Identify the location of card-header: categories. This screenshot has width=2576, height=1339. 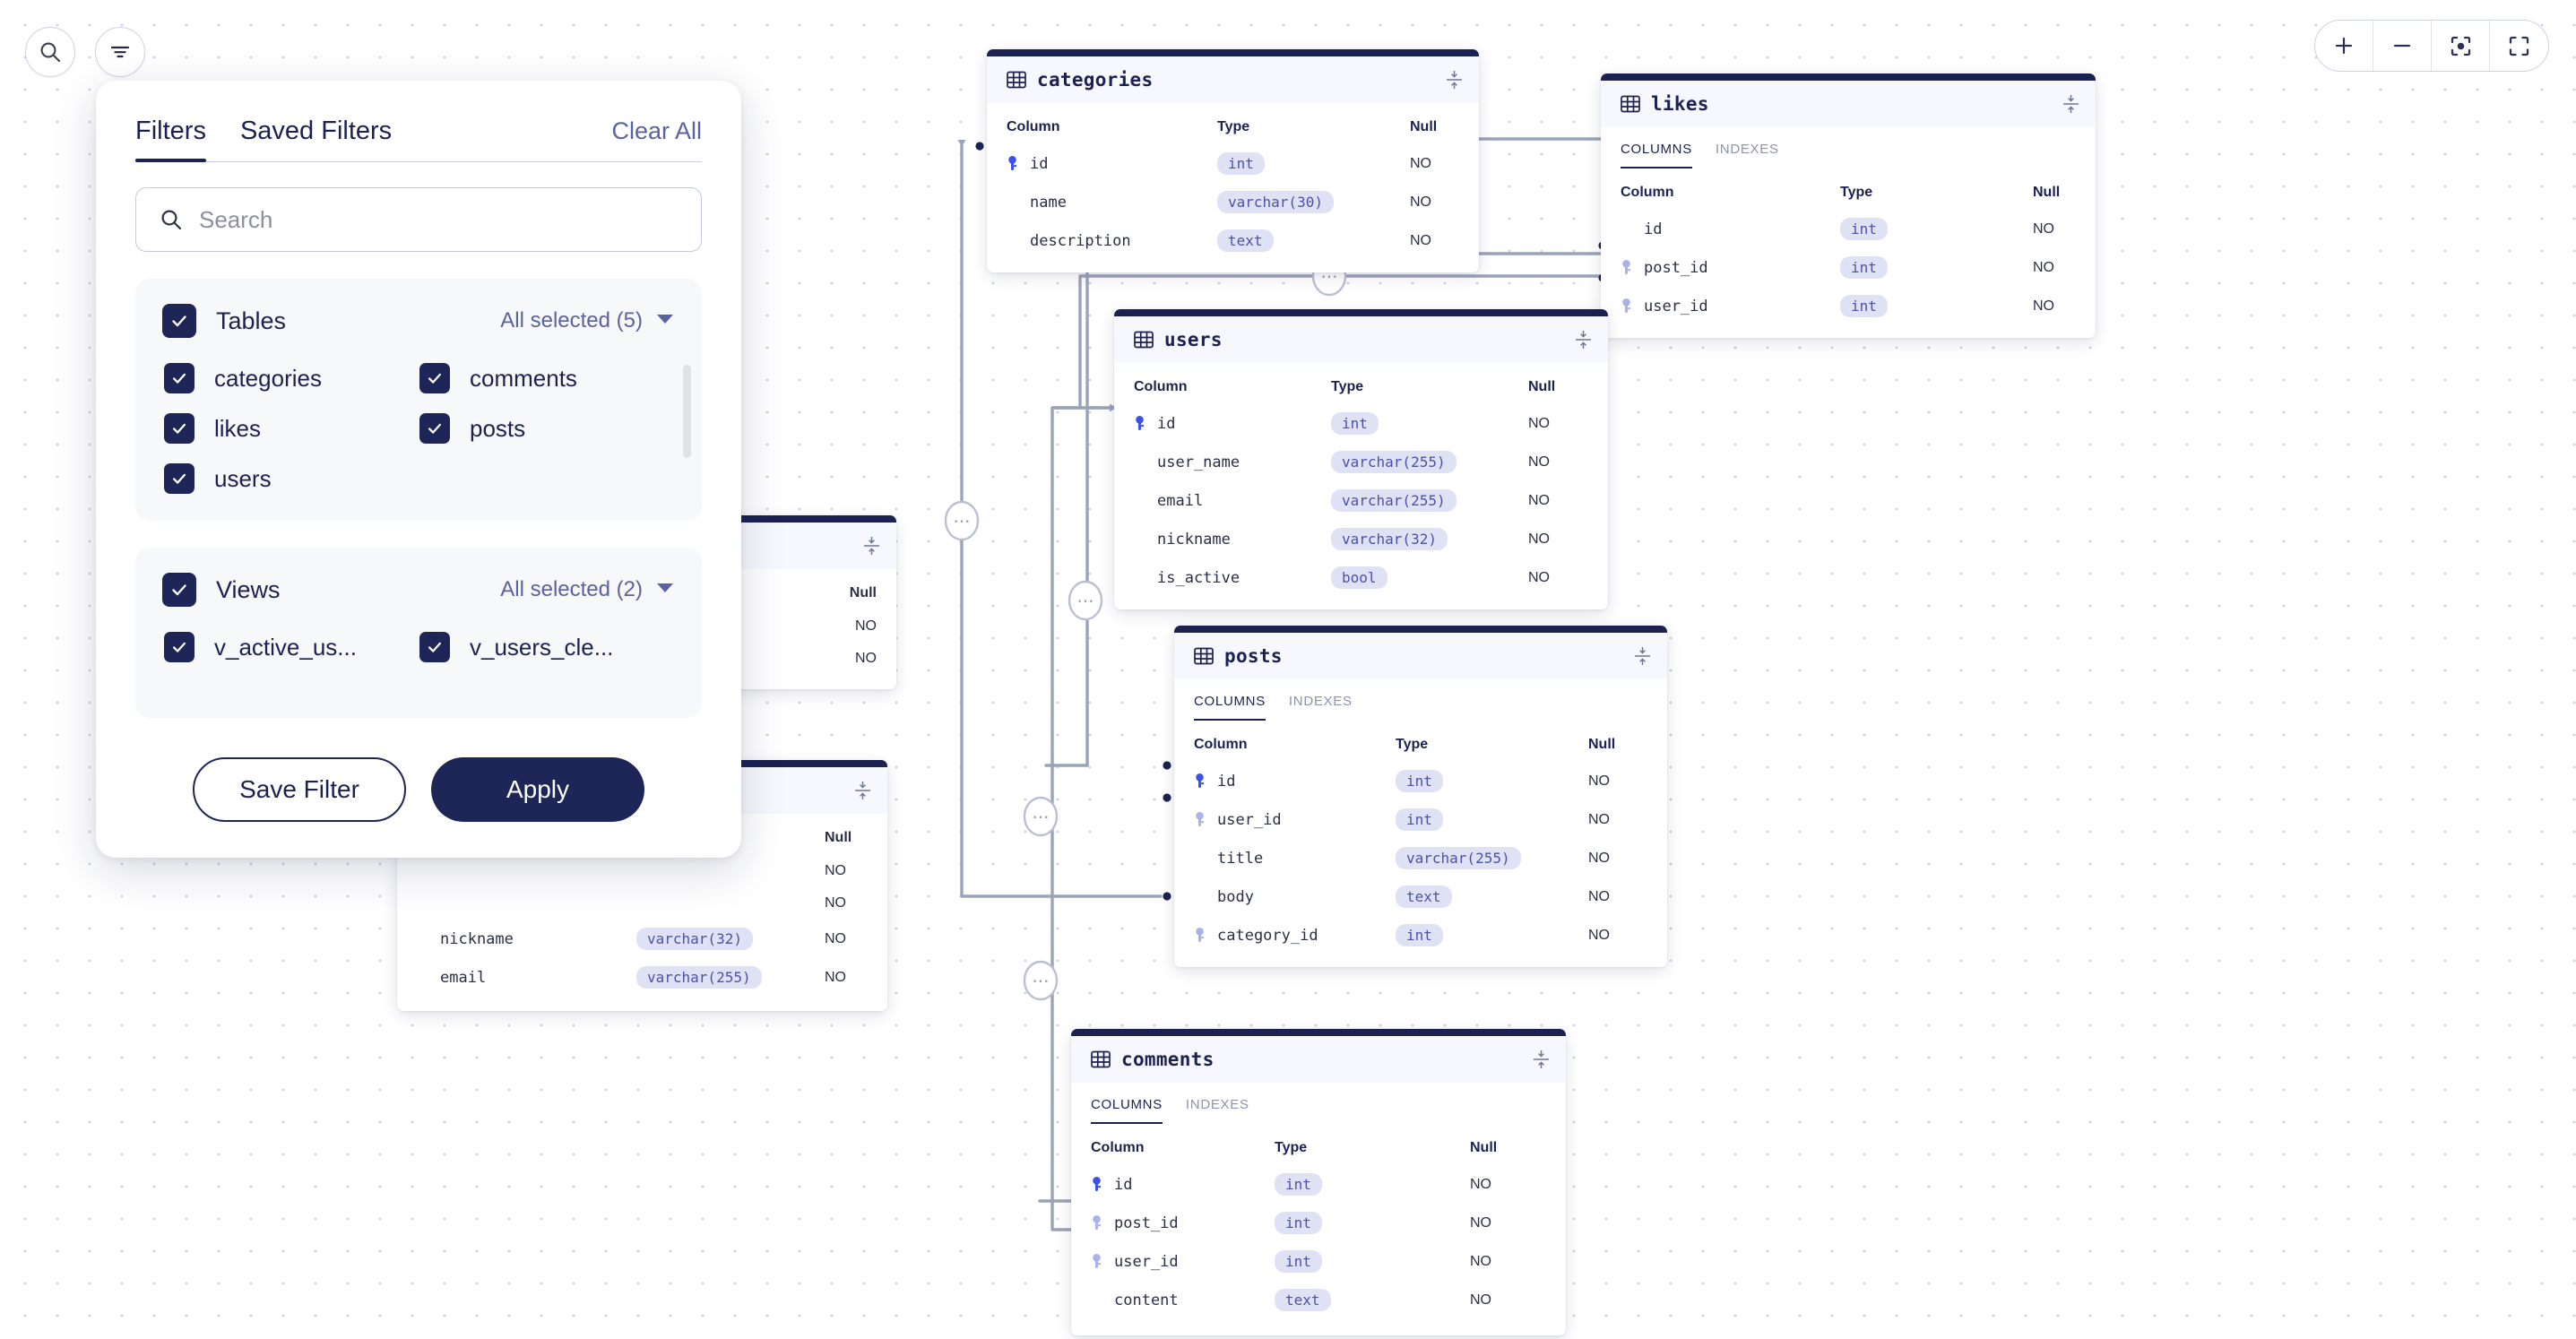
(1233, 79).